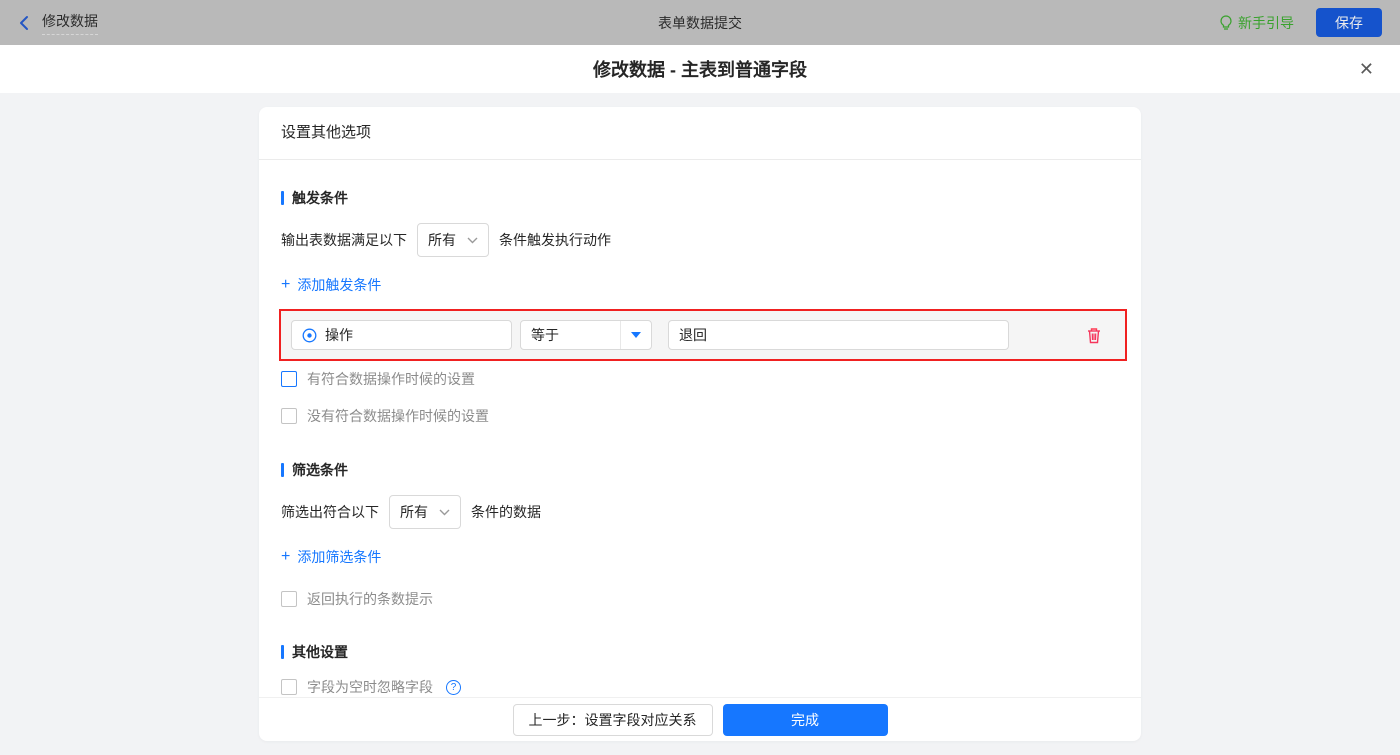 The height and width of the screenshot is (755, 1400). I want to click on trigger-sentence: 输出表数据满足以下 所有 条件触发执行动作, so click(700, 240).